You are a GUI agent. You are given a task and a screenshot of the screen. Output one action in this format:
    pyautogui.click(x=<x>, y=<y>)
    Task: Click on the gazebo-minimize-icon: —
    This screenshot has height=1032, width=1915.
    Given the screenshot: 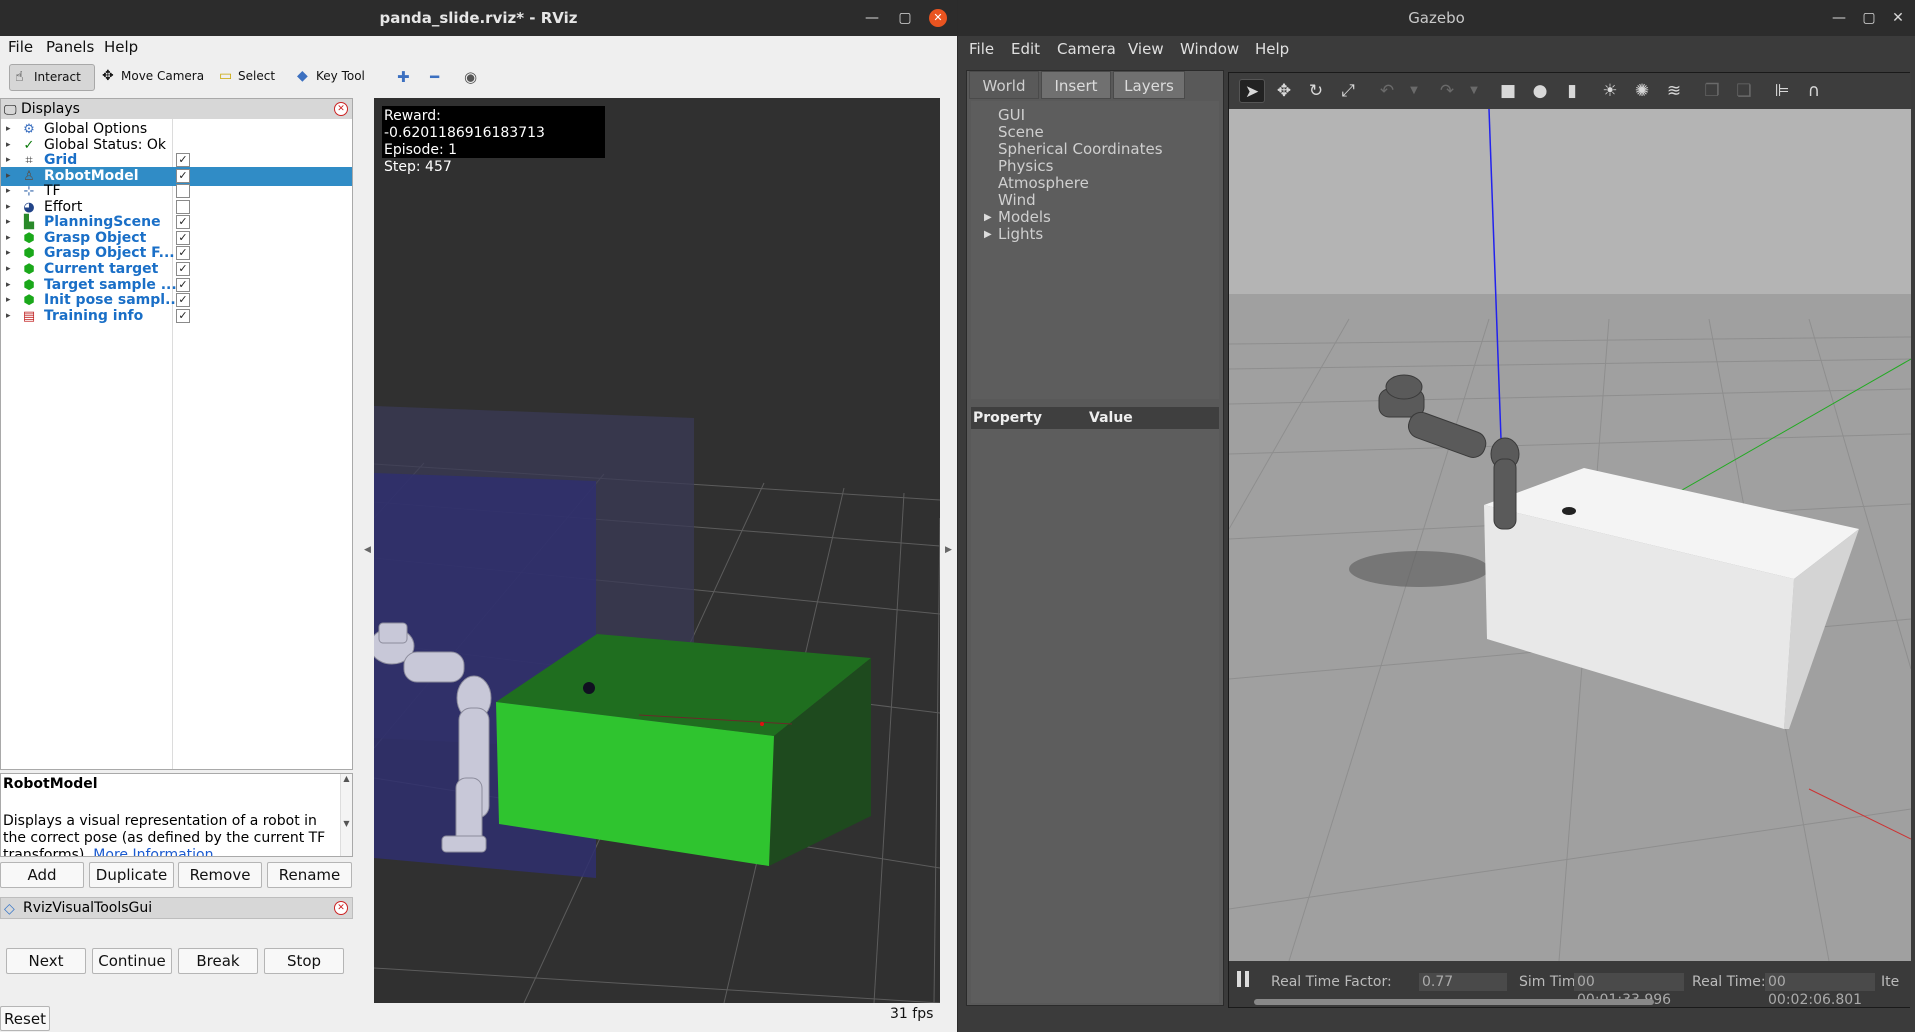 What is the action you would take?
    pyautogui.click(x=1839, y=18)
    